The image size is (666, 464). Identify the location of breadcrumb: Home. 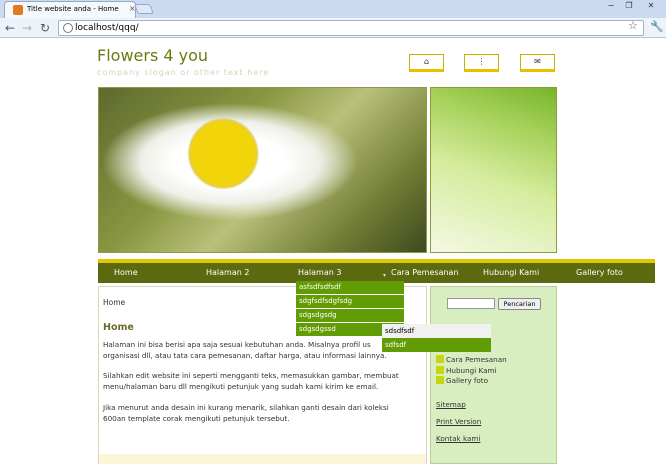
(114, 302).